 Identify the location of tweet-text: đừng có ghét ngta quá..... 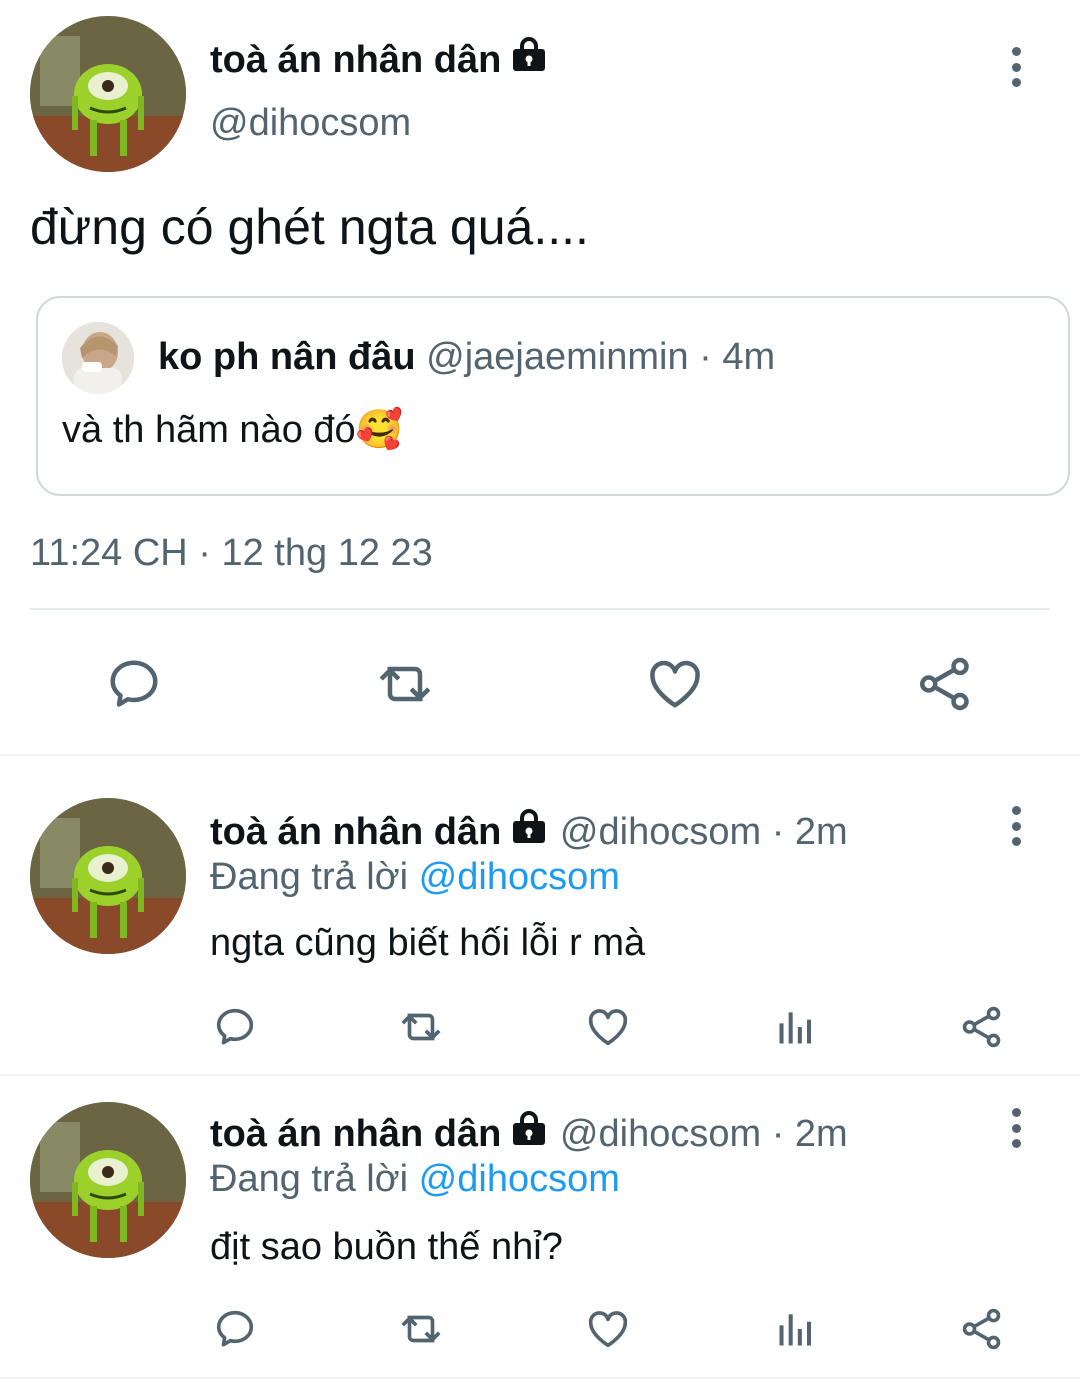
(309, 227).